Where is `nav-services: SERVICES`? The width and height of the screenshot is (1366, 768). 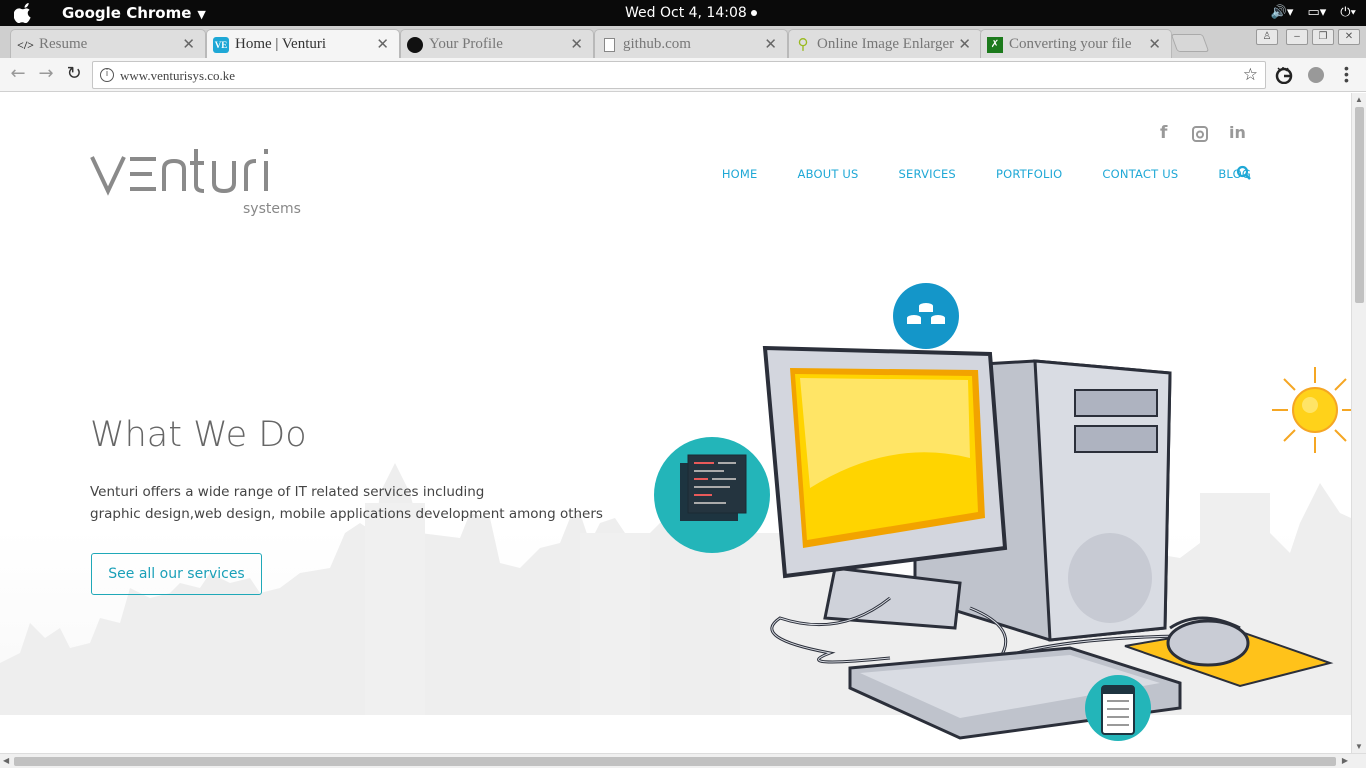 nav-services: SERVICES is located at coordinates (927, 174).